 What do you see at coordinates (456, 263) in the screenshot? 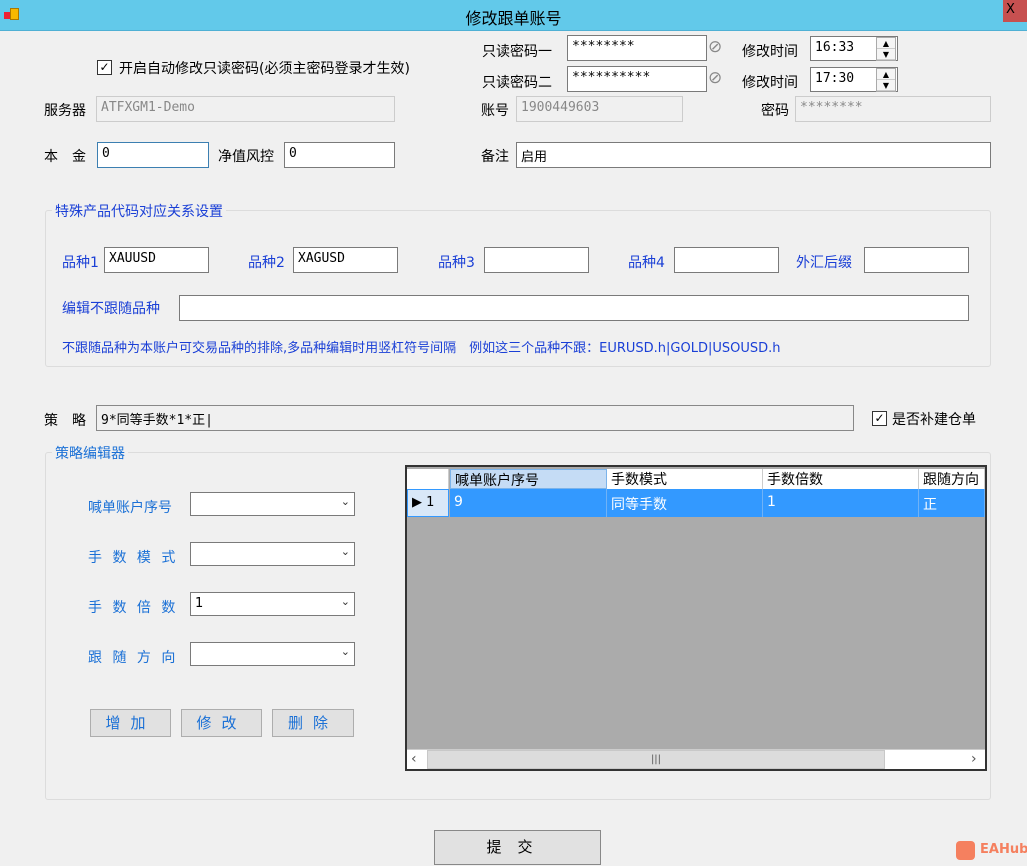
I see `symbol3-label: 品种3` at bounding box center [456, 263].